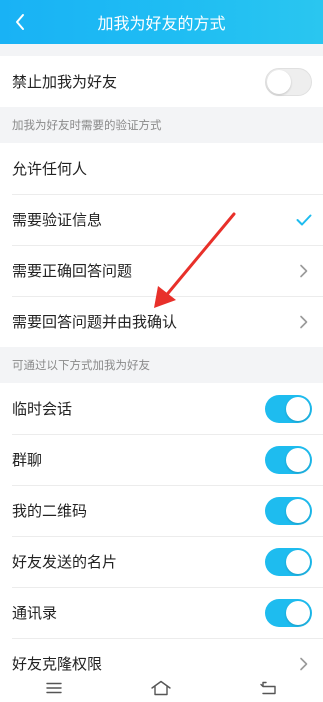 The image size is (323, 702). What do you see at coordinates (161, 270) in the screenshot?
I see `verification-option-answer: 需要正确回答问题` at bounding box center [161, 270].